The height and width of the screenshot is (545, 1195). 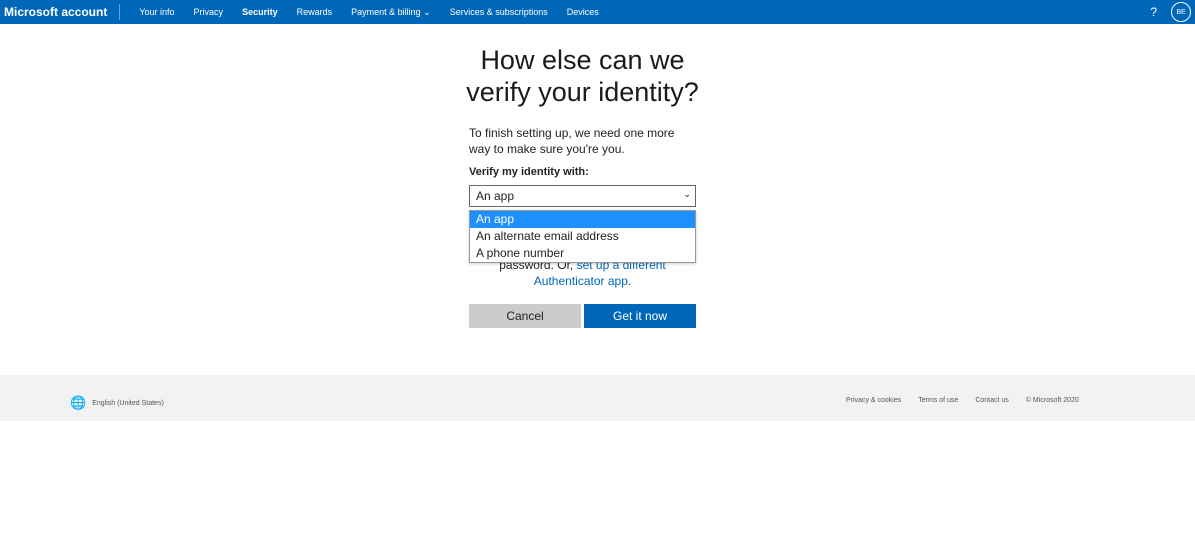 I want to click on nav-privacy: Privacy, so click(x=209, y=12).